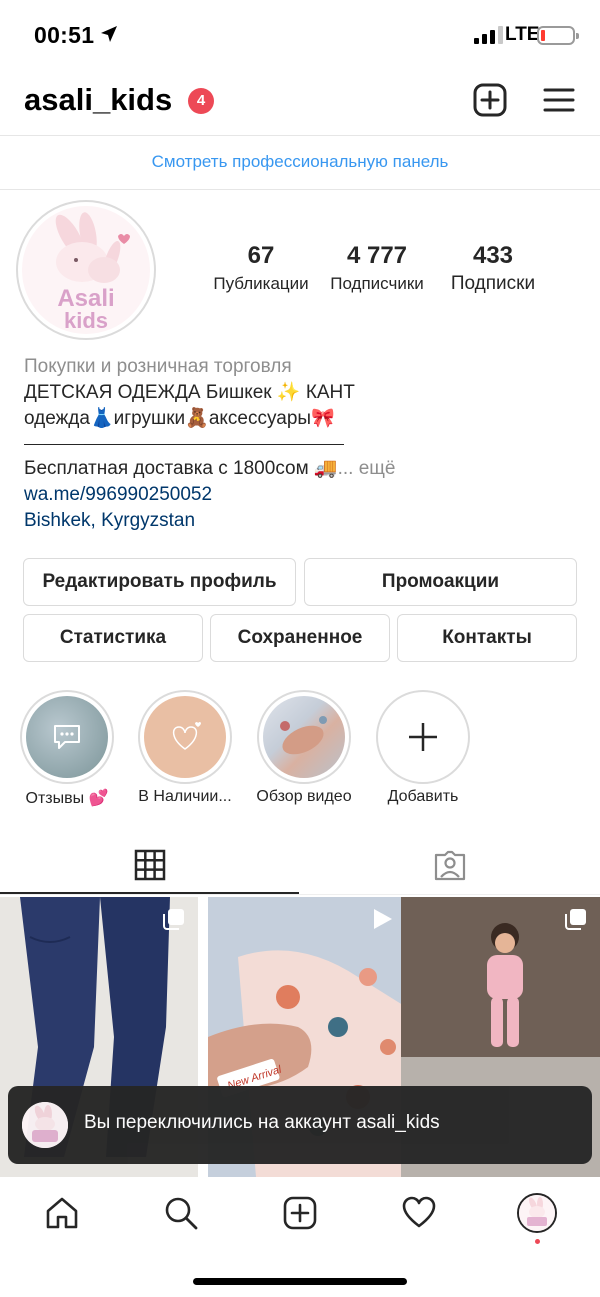  I want to click on tagged-person-icon, so click(450, 865).